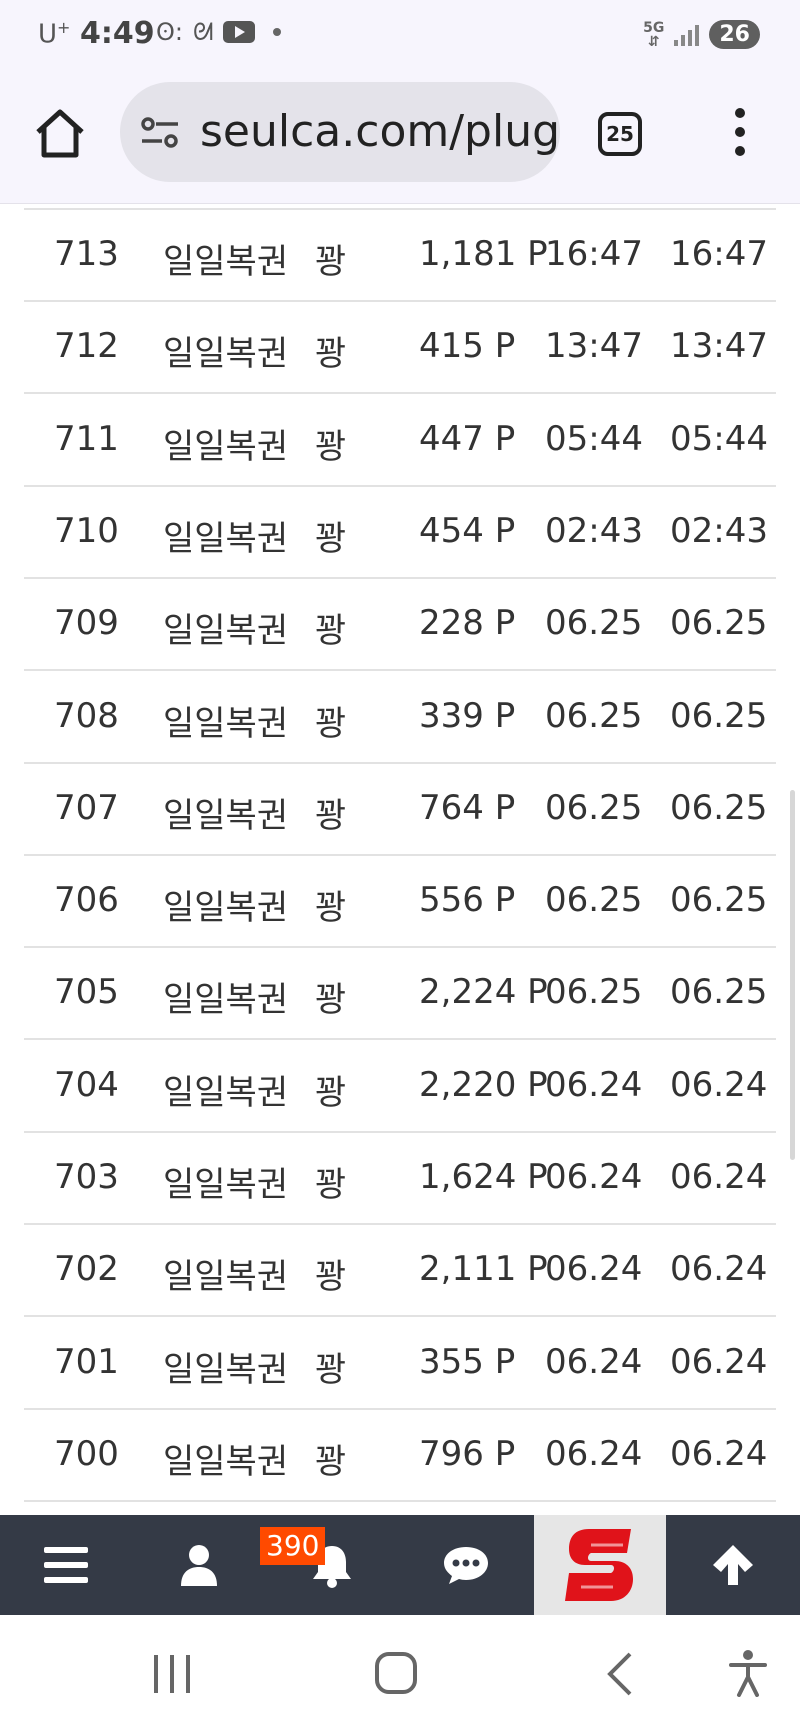 The width and height of the screenshot is (800, 1734). Describe the element at coordinates (117, 33) in the screenshot. I see `clock: 4:49` at that location.